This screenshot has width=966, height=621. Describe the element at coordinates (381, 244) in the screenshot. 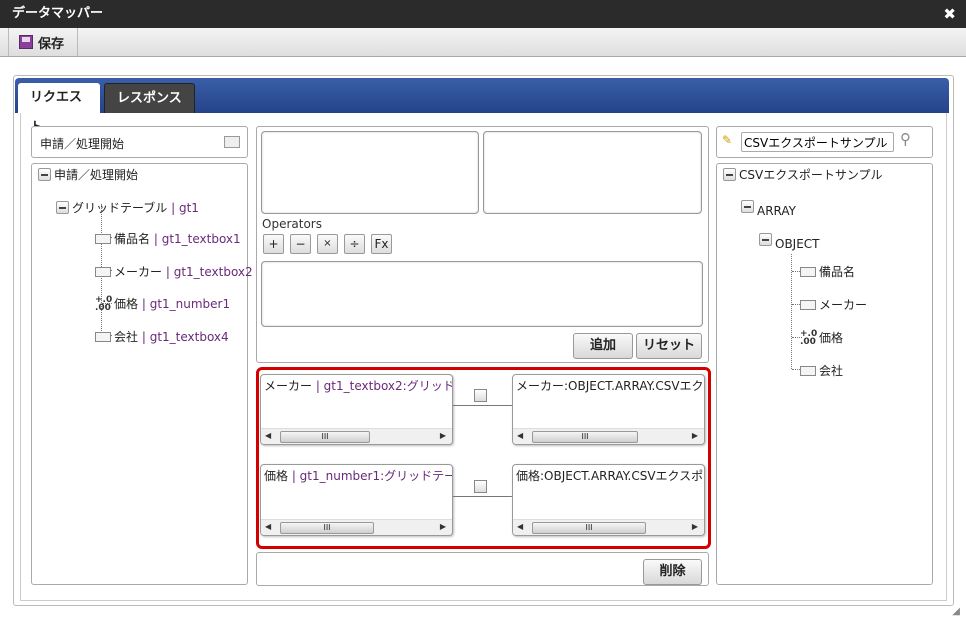

I see `function-operator-button: Fx` at that location.